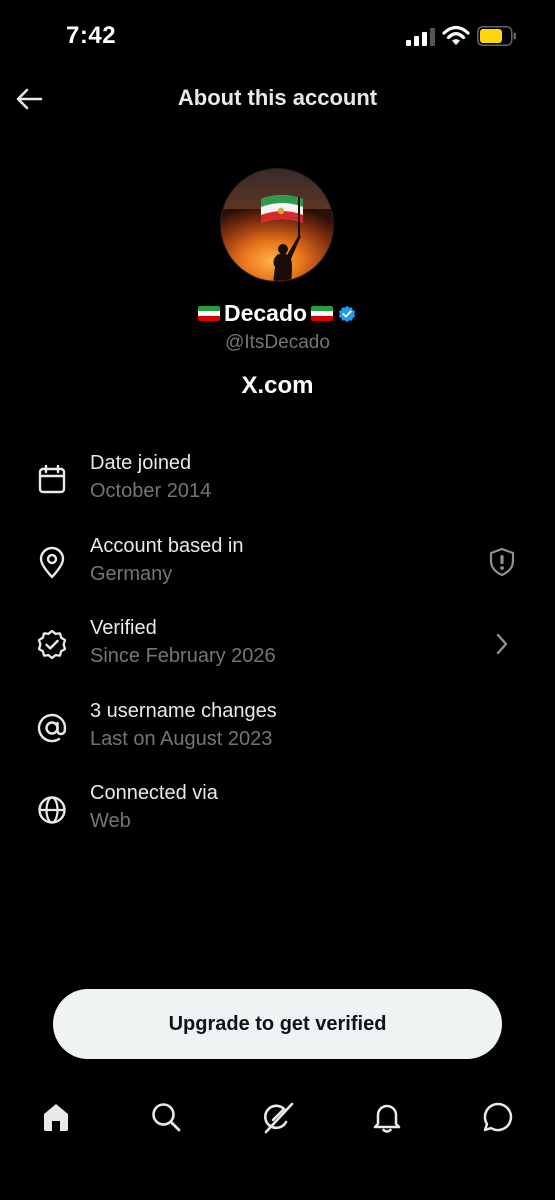 This screenshot has height=1200, width=555. Describe the element at coordinates (183, 656) in the screenshot. I see `info-subtitle: Since February 2026` at that location.